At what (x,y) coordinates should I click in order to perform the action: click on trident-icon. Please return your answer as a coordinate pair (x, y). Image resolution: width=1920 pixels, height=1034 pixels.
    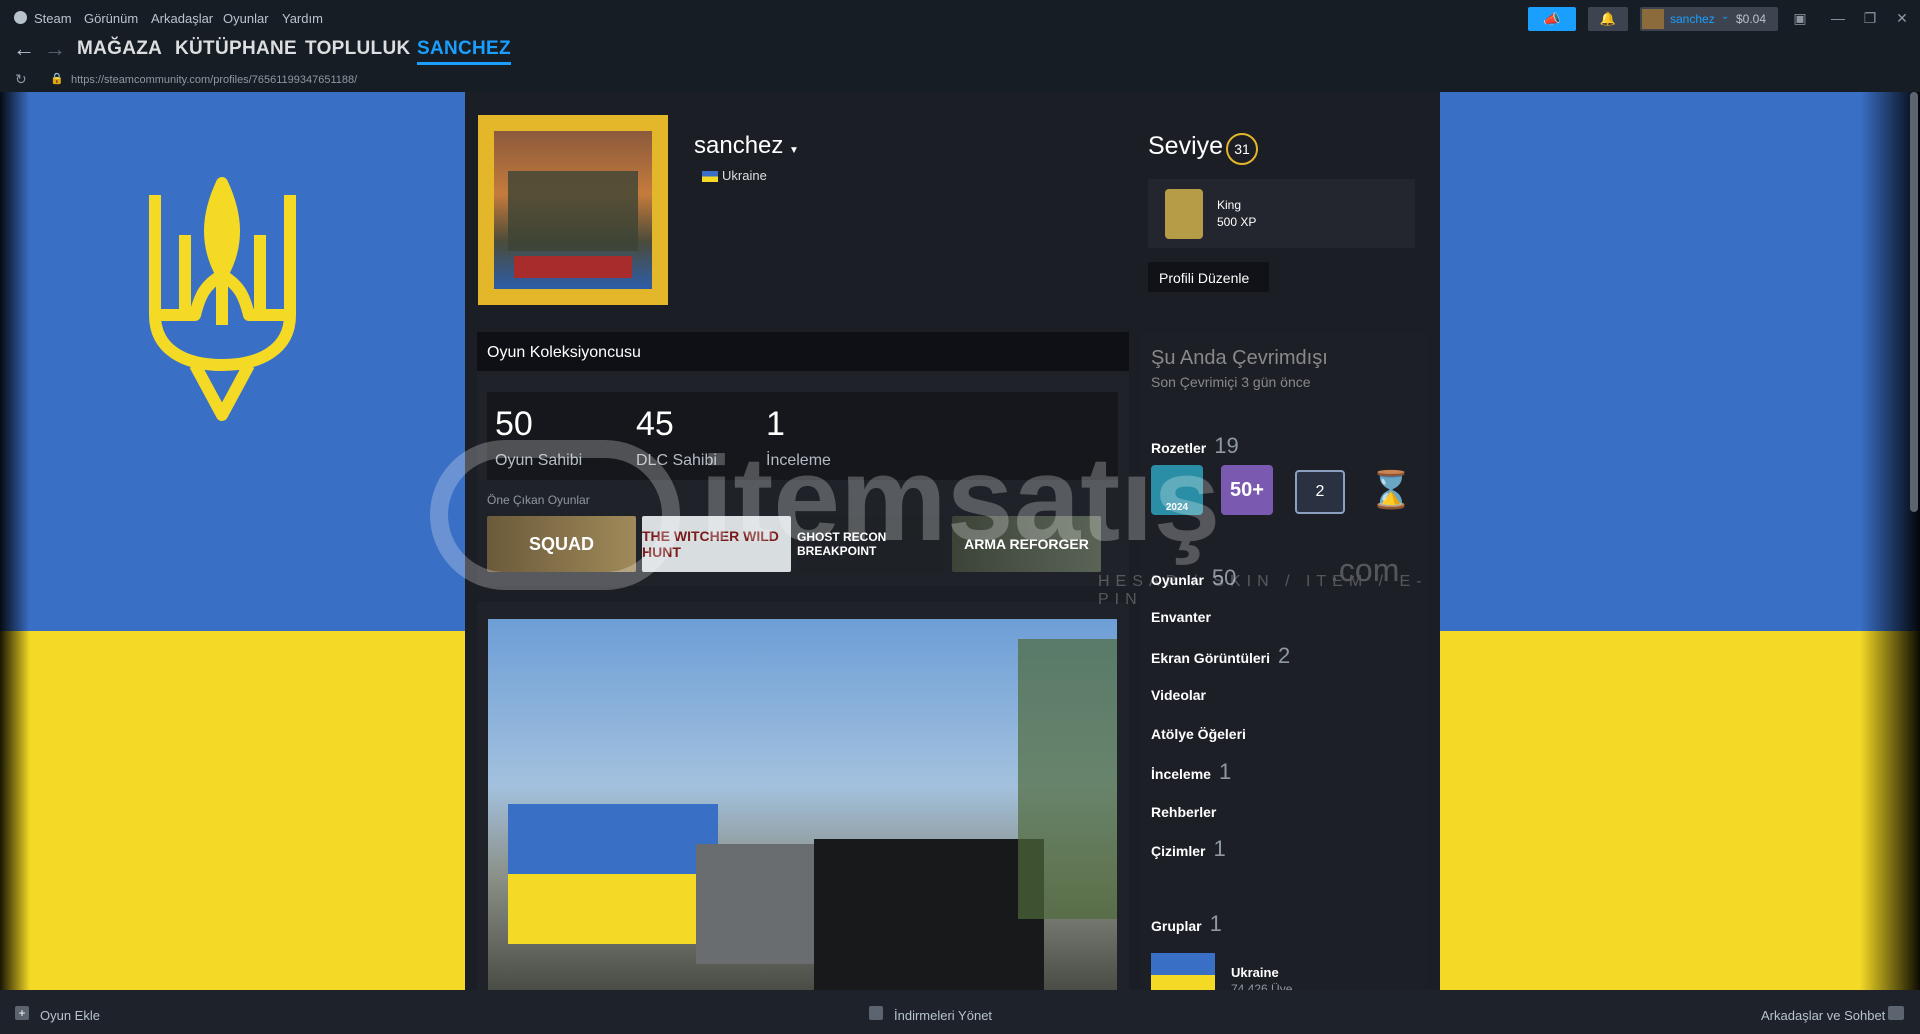
    Looking at the image, I should click on (222, 299).